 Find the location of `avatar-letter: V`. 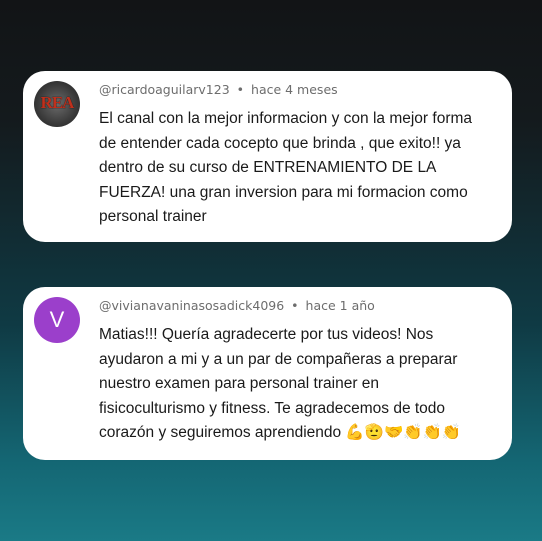

avatar-letter: V is located at coordinates (57, 319).